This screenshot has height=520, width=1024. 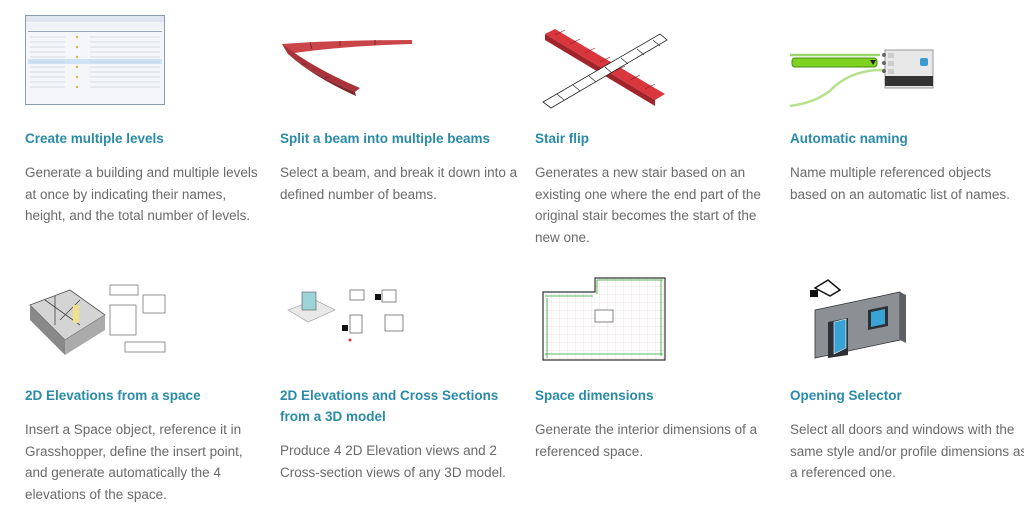 What do you see at coordinates (594, 395) in the screenshot?
I see `feature-title: Space dimensions` at bounding box center [594, 395].